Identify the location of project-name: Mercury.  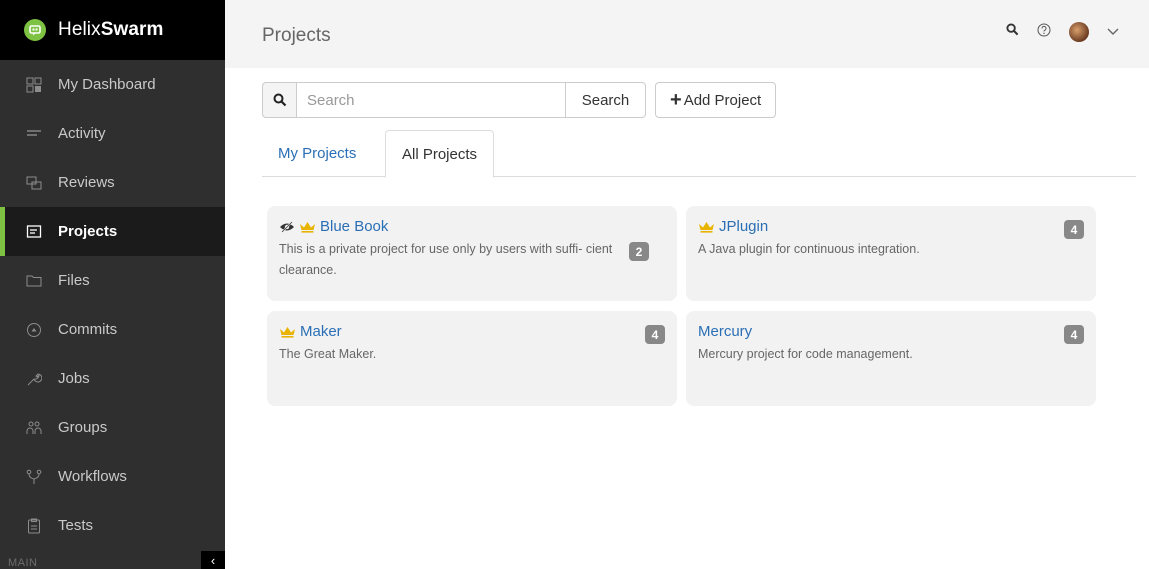
(725, 331).